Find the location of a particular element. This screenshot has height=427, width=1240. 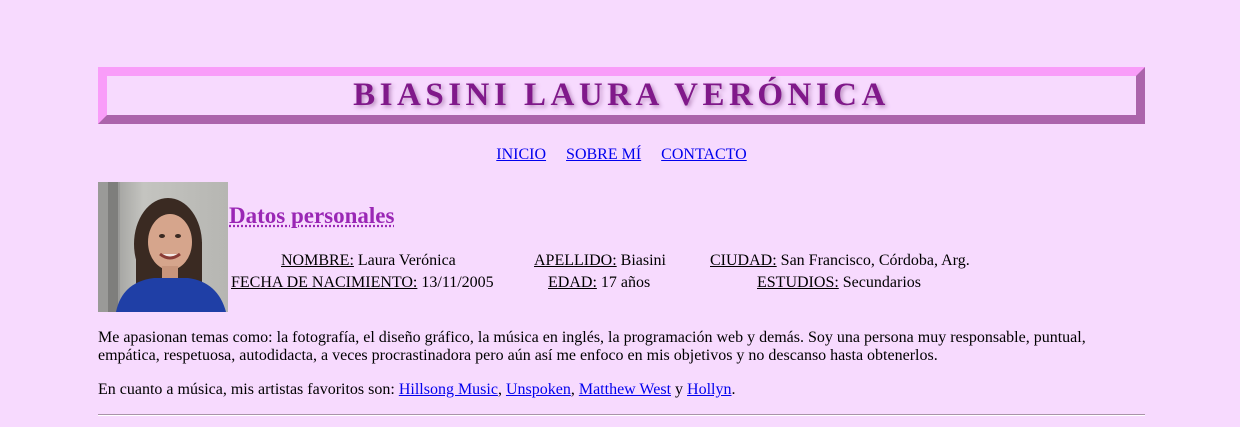

artist-link-hollyn: Hollyn is located at coordinates (709, 389).